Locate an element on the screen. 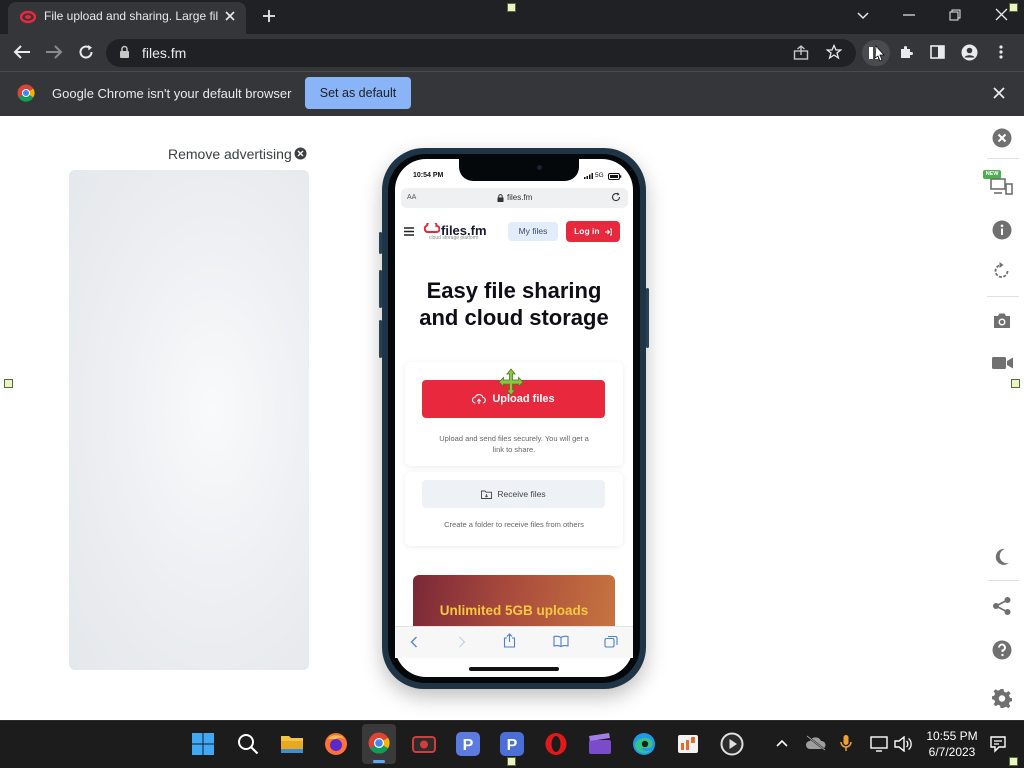  cloud-upload-icon is located at coordinates (479, 399).